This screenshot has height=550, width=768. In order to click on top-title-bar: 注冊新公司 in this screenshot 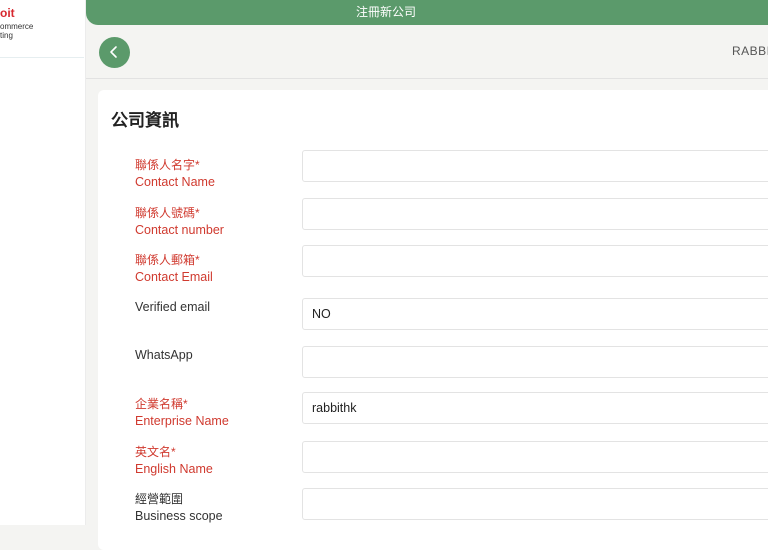, I will do `click(427, 12)`.